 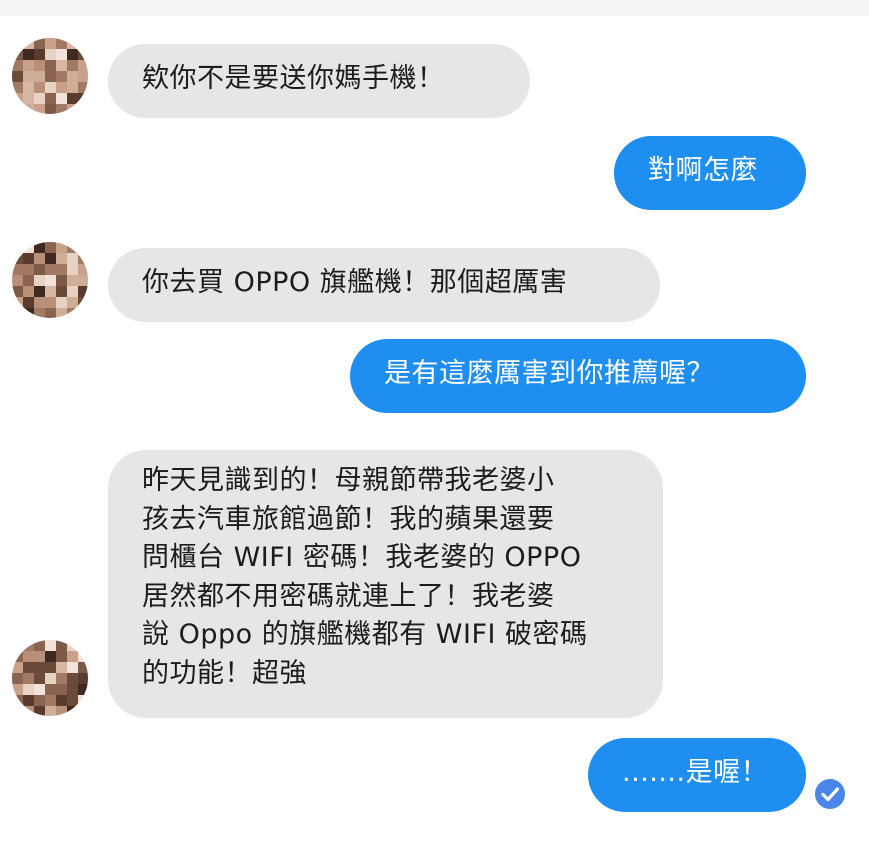 I want to click on message-text-line: 問櫃台 WIFI 密碼！我老婆的 OPPO, so click(x=362, y=557).